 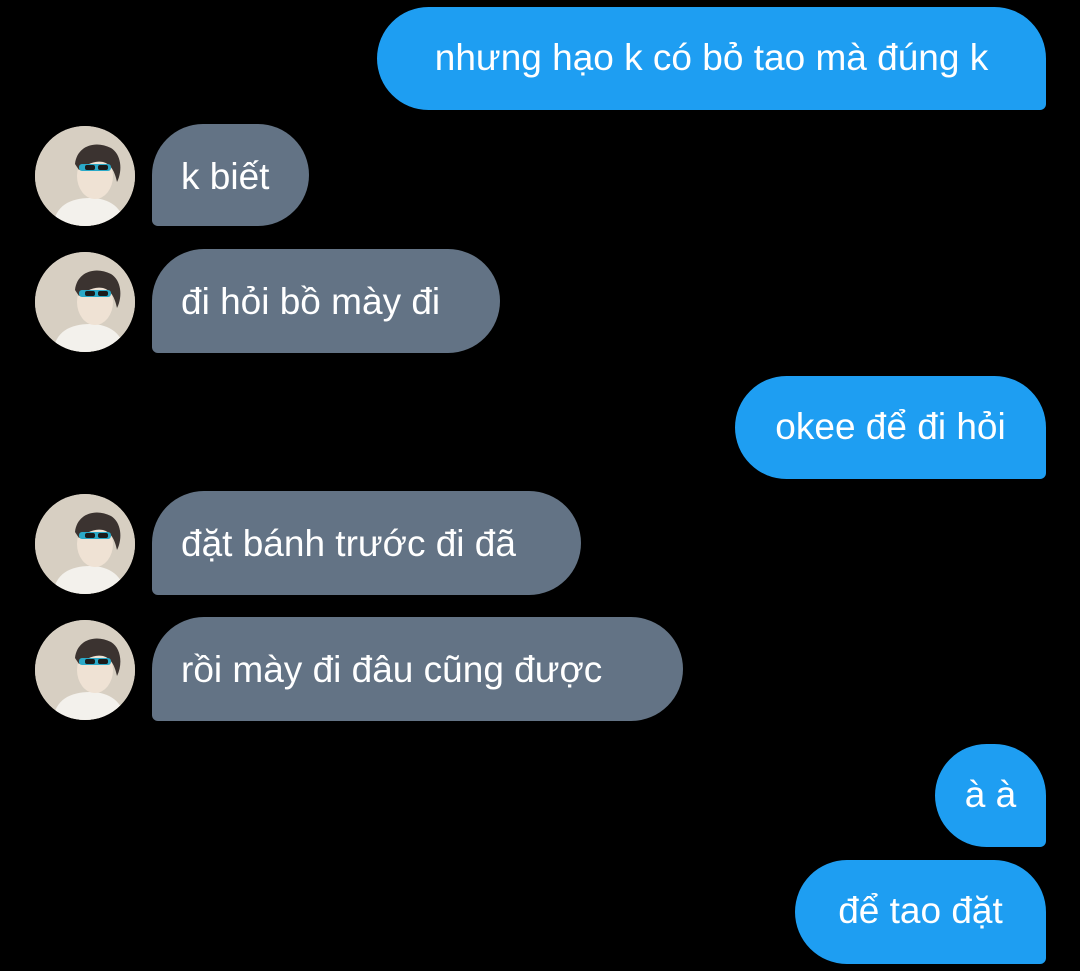 I want to click on message-text: rồi mày đi đâu cũng được, so click(x=392, y=669).